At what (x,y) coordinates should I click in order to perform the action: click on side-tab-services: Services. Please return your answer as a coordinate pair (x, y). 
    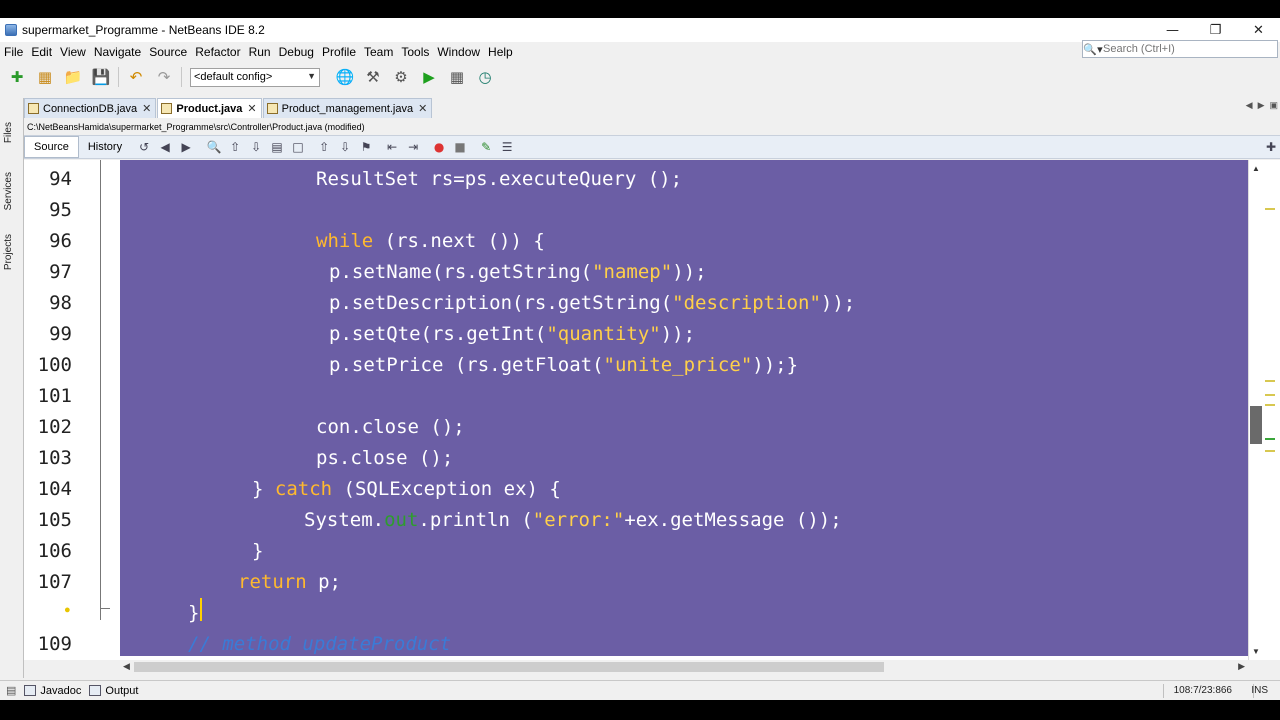
    Looking at the image, I should click on (8, 191).